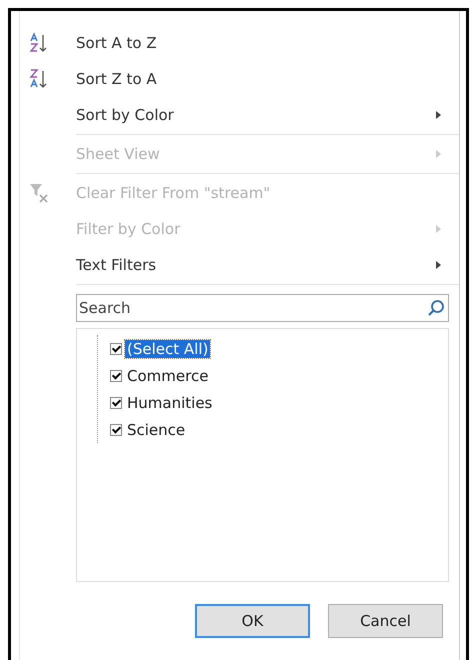  What do you see at coordinates (167, 375) in the screenshot?
I see `value-item: Commerce` at bounding box center [167, 375].